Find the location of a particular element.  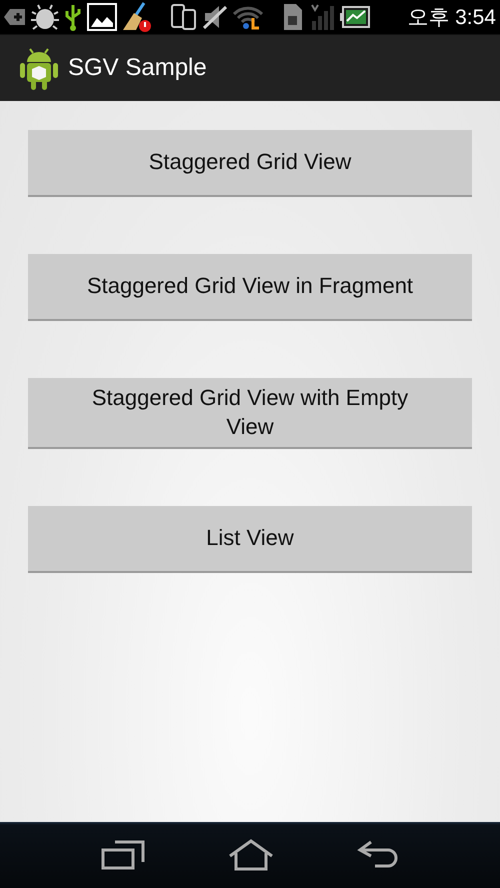

app-title: SGV Sample is located at coordinates (137, 68).